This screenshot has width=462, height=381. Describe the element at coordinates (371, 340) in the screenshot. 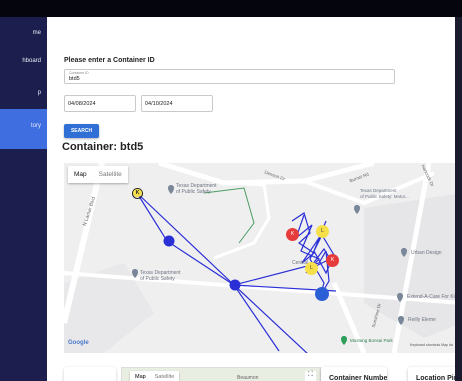

I see `map-label: Mustang Bonsai Park` at that location.